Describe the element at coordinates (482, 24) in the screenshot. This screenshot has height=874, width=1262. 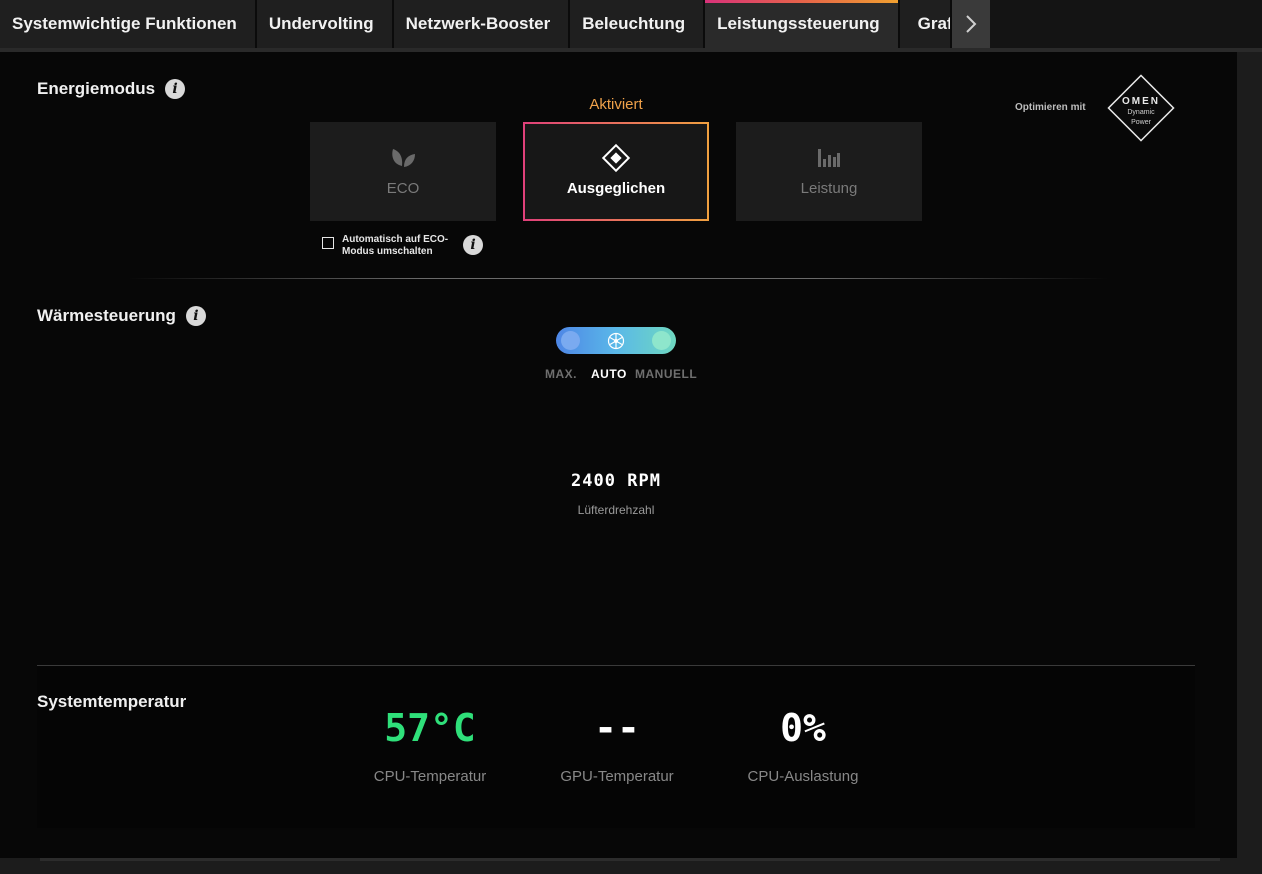
I see `tab-netzwerk-booster: Netzwerk-Booster` at that location.